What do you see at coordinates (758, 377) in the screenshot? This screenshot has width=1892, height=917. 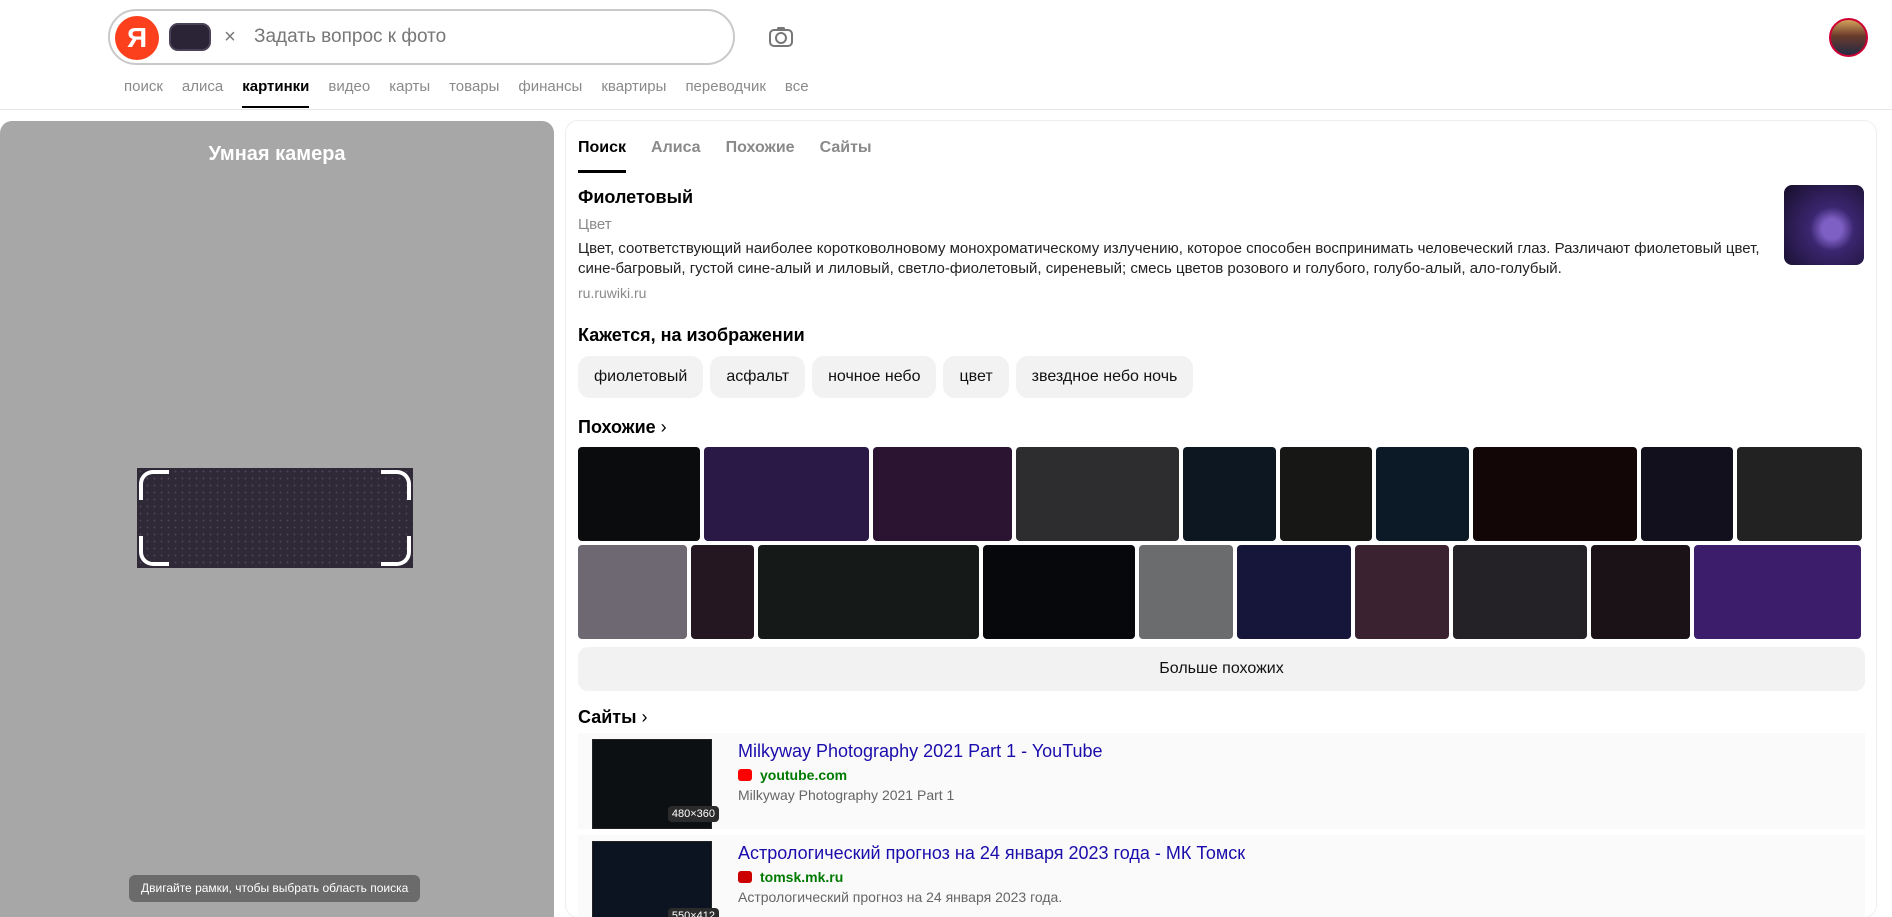 I see `tag-chip: асфальт` at bounding box center [758, 377].